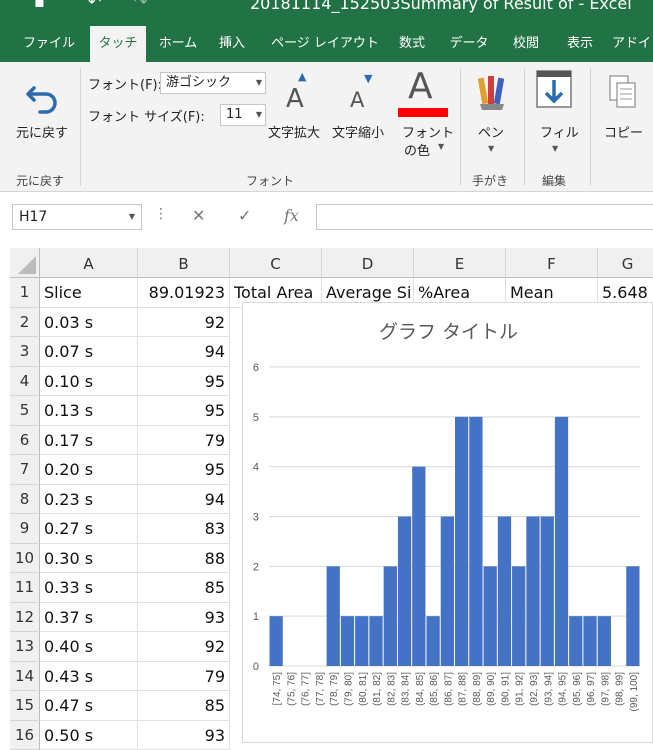 The width and height of the screenshot is (653, 750). Describe the element at coordinates (89, 382) in the screenshot. I see `cell-a4: 0.10 s` at that location.